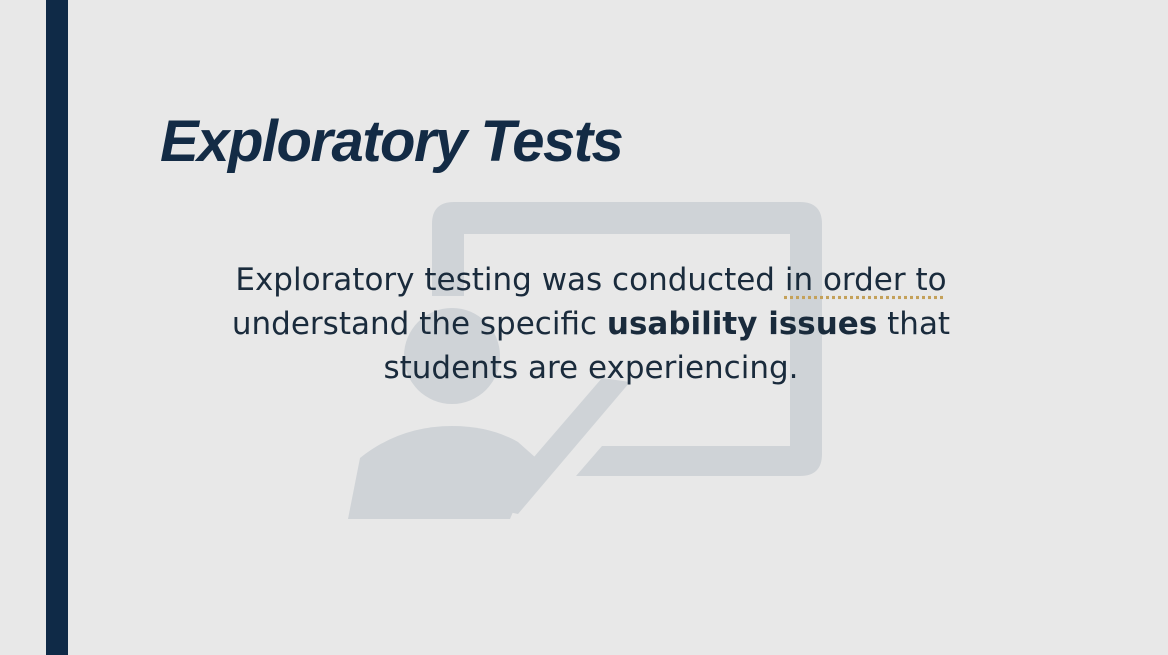 The height and width of the screenshot is (655, 1168). Describe the element at coordinates (742, 324) in the screenshot. I see `bold-phrase: usability issues` at that location.